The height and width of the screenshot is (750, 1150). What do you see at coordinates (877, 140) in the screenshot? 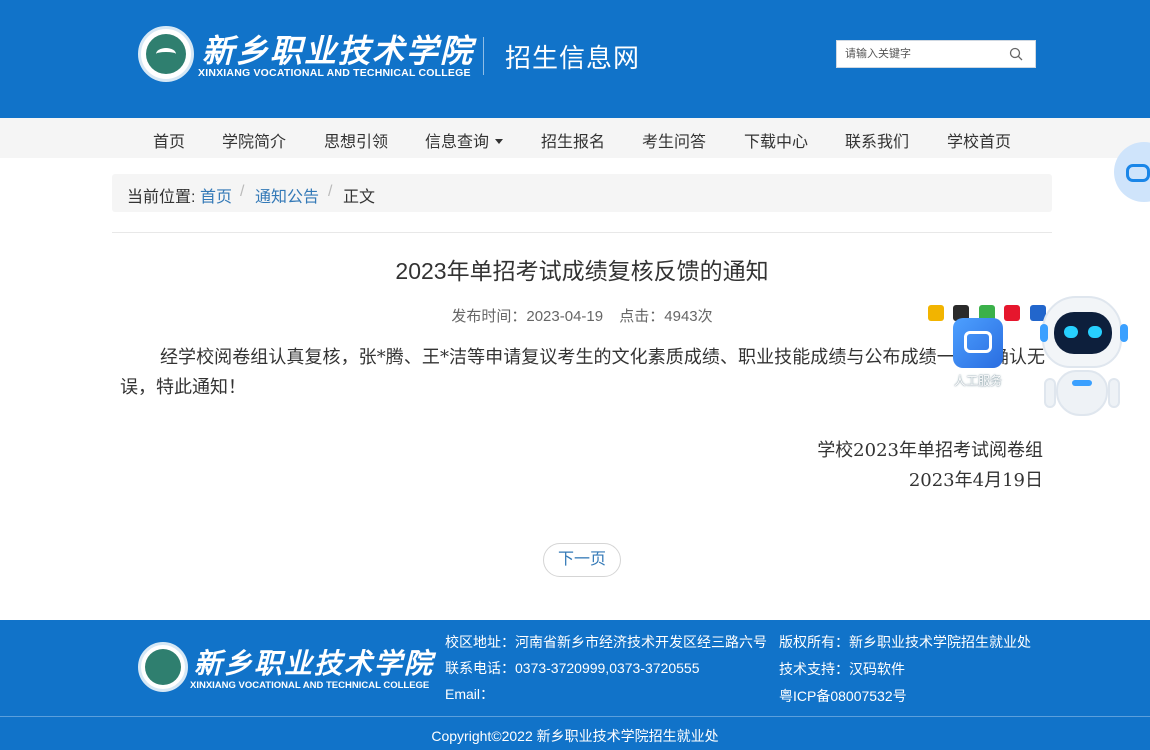
I see `nav-item-contact: 联系我们` at bounding box center [877, 140].